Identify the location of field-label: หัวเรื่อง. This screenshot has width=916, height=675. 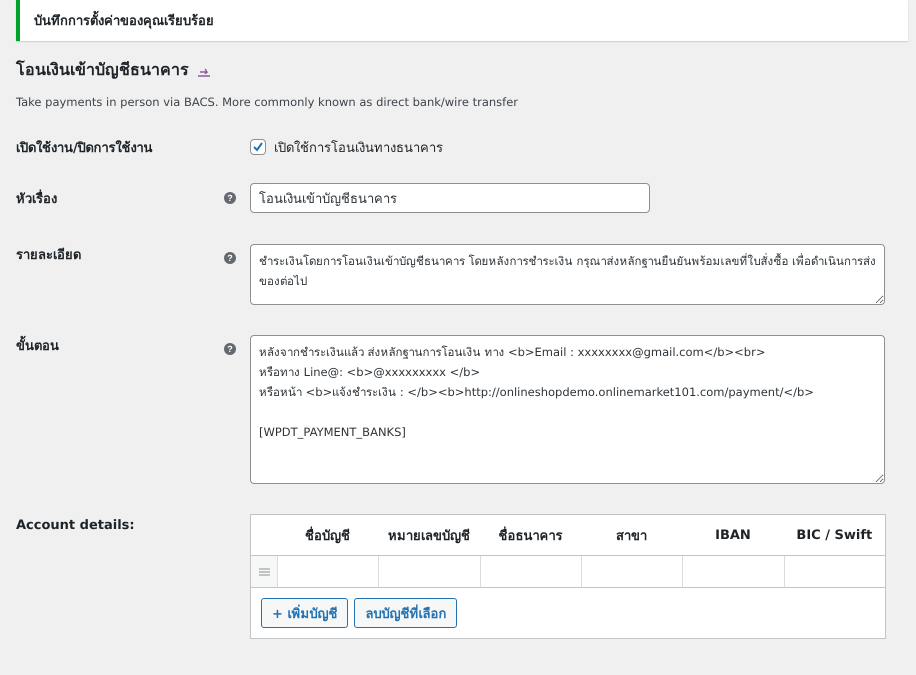
(36, 199).